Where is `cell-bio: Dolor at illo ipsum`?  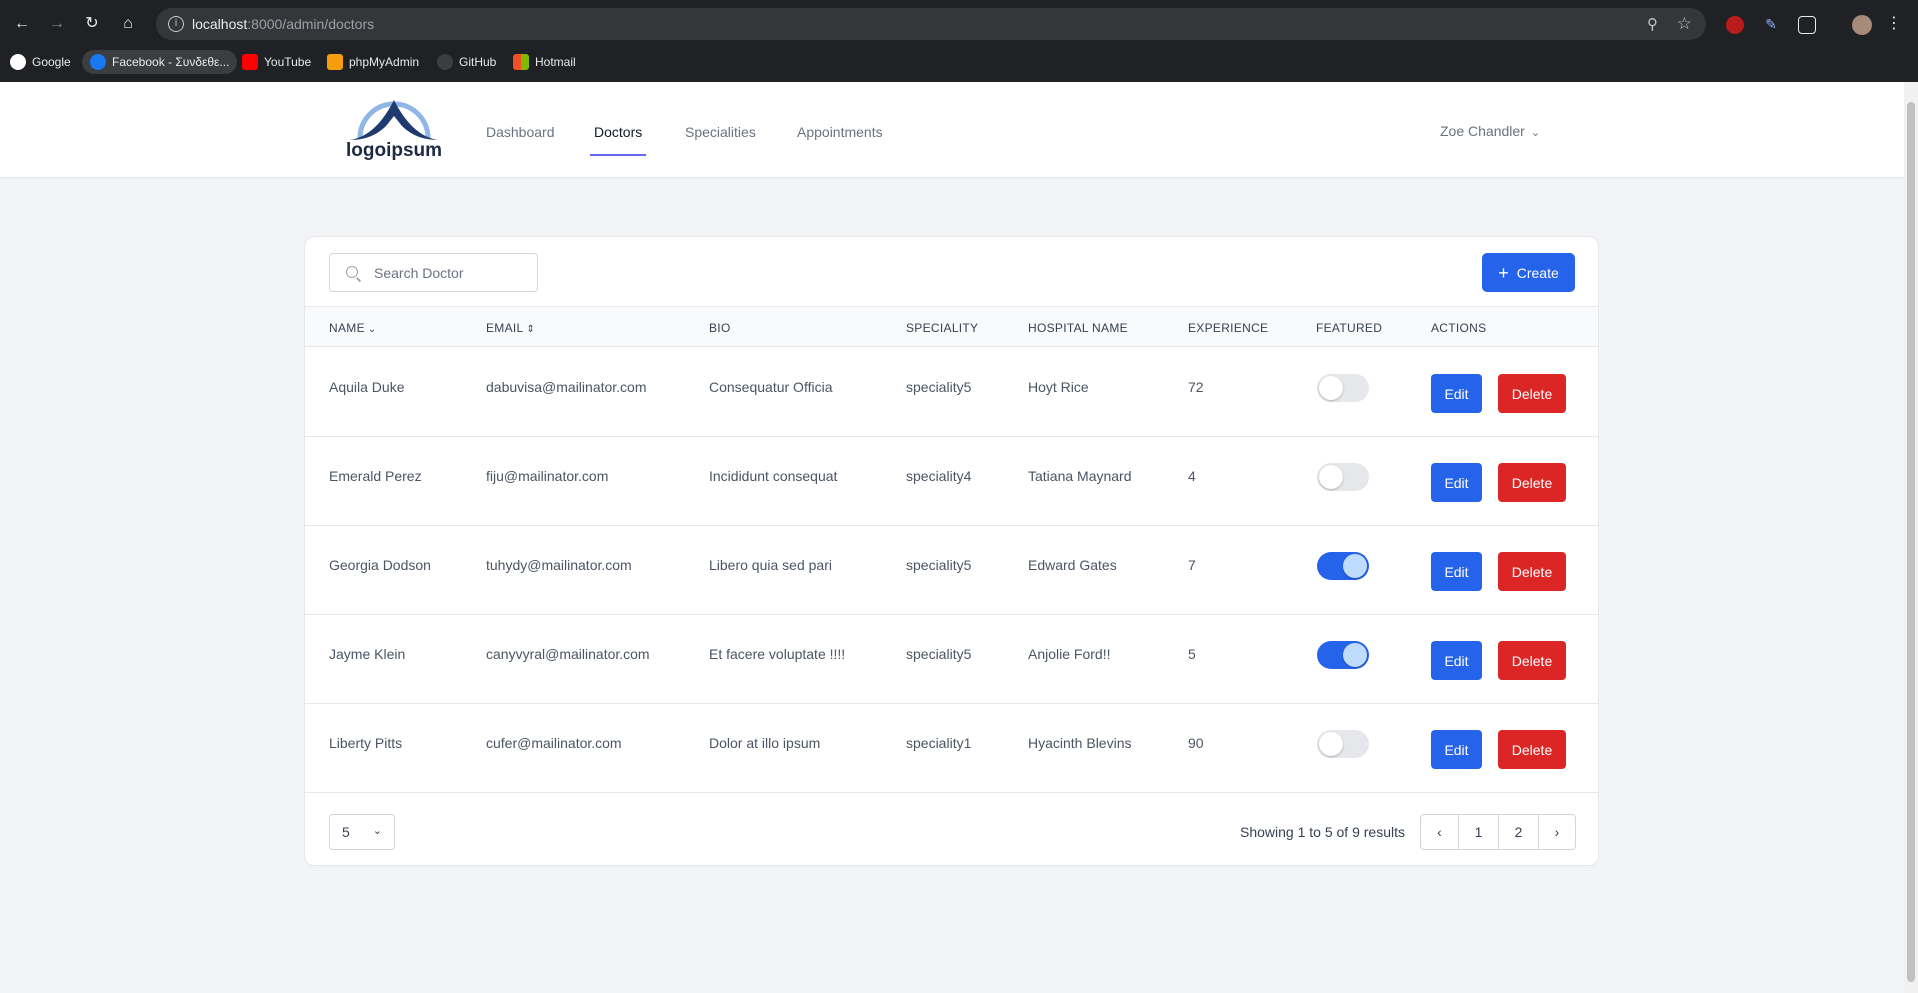
cell-bio: Dolor at illo ipsum is located at coordinates (765, 743).